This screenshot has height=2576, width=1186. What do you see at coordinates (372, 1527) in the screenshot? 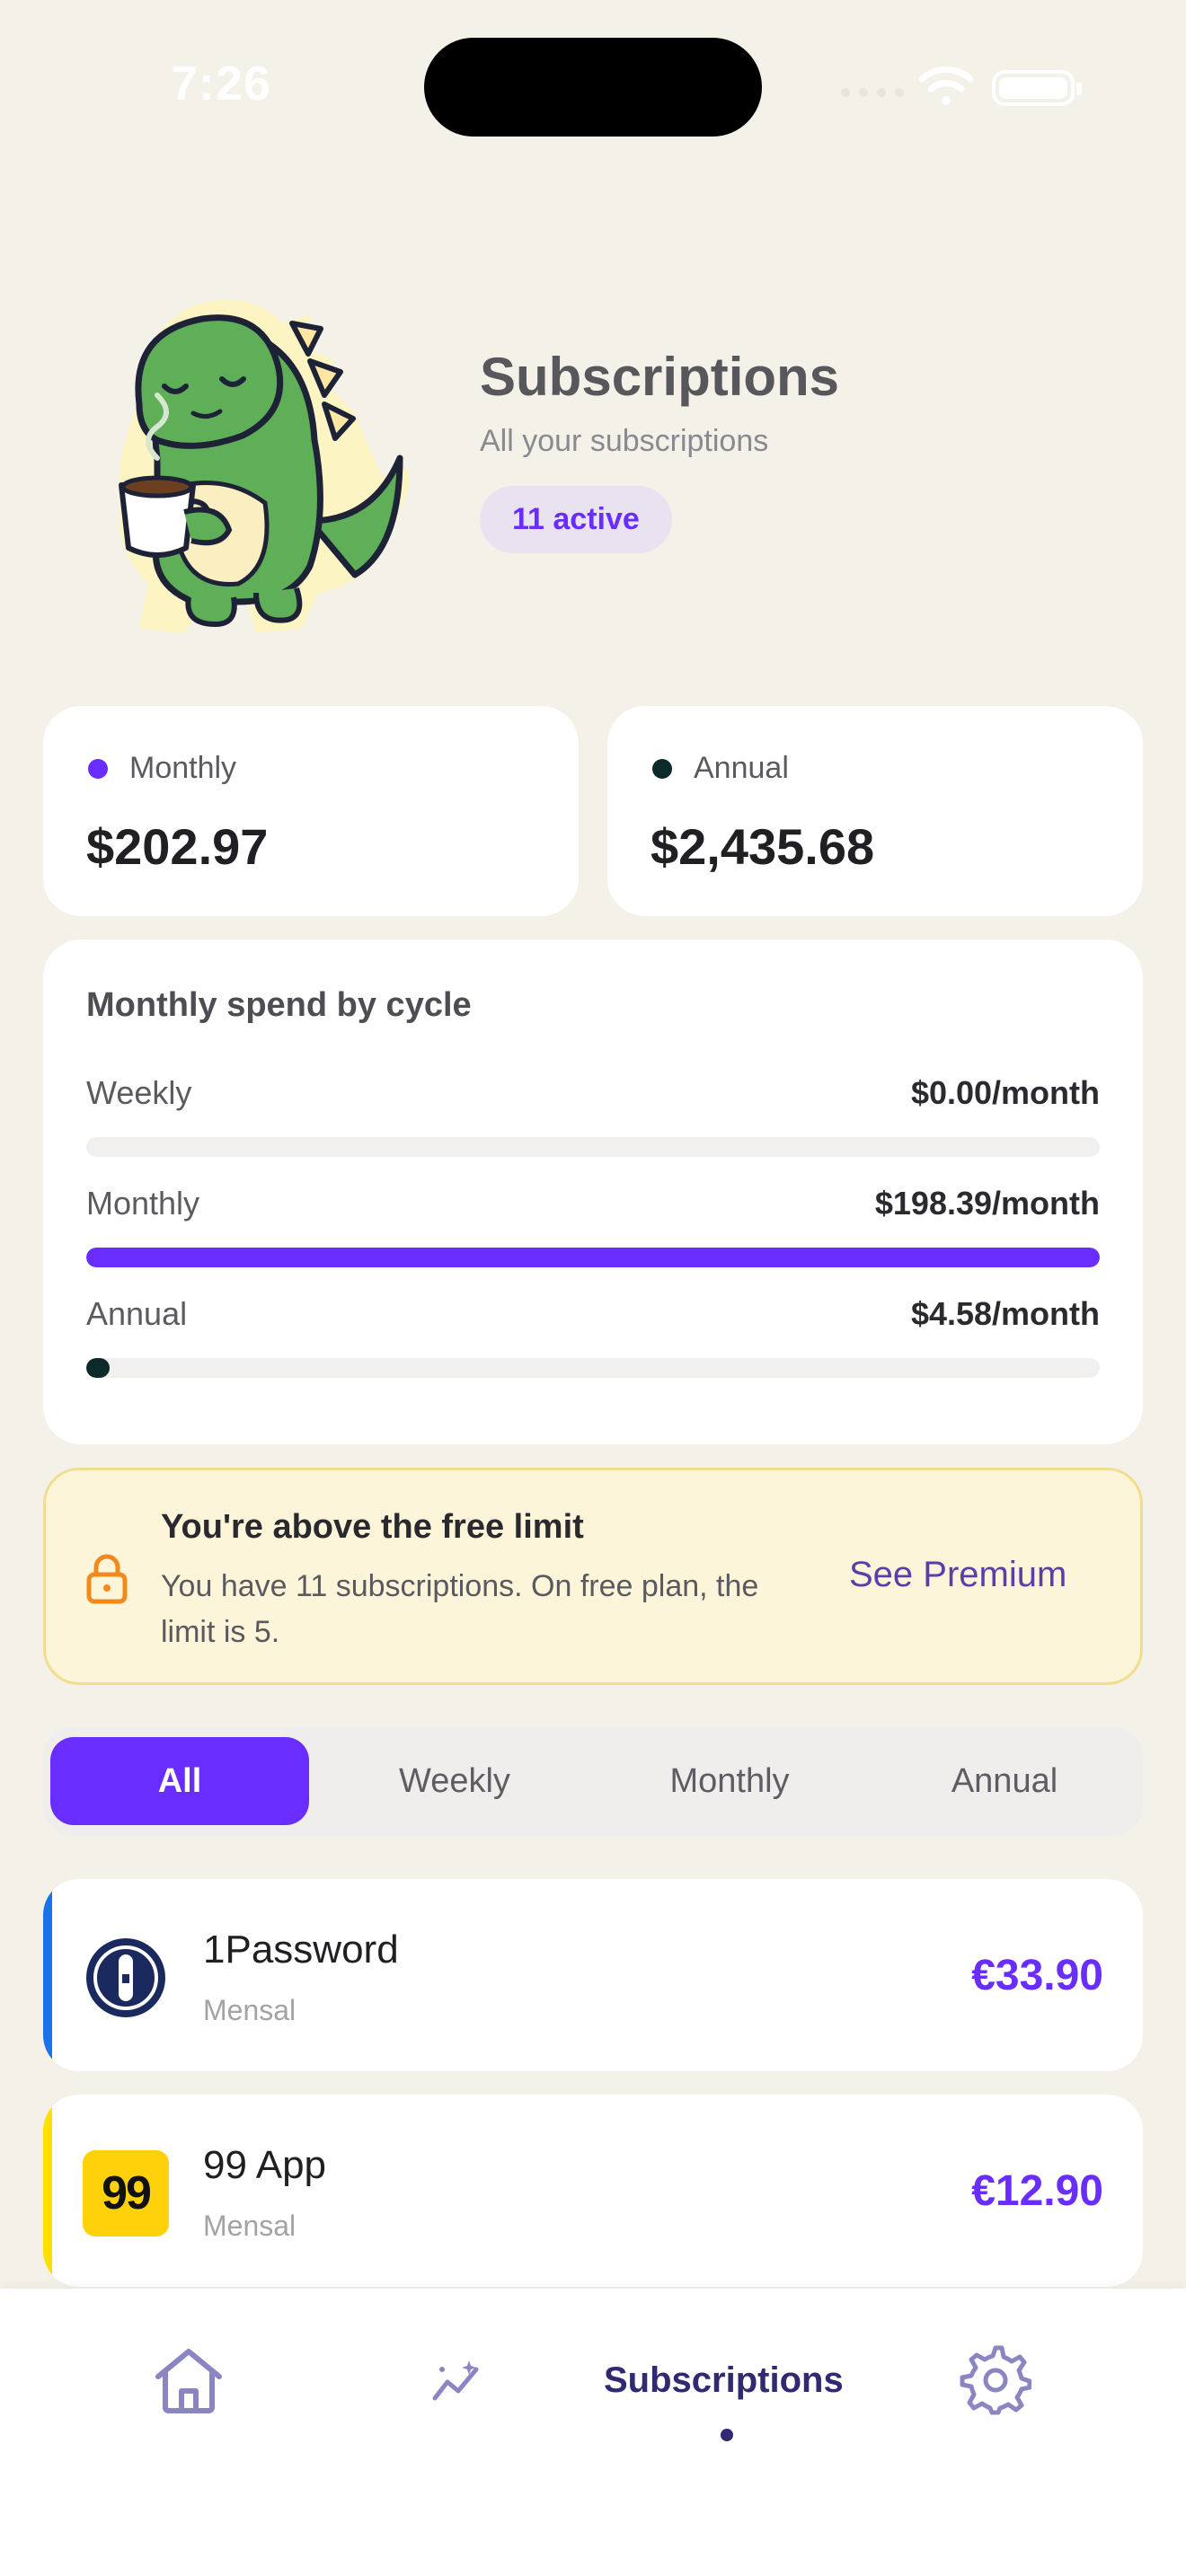
I see `limit-title: You're above the free limit` at bounding box center [372, 1527].